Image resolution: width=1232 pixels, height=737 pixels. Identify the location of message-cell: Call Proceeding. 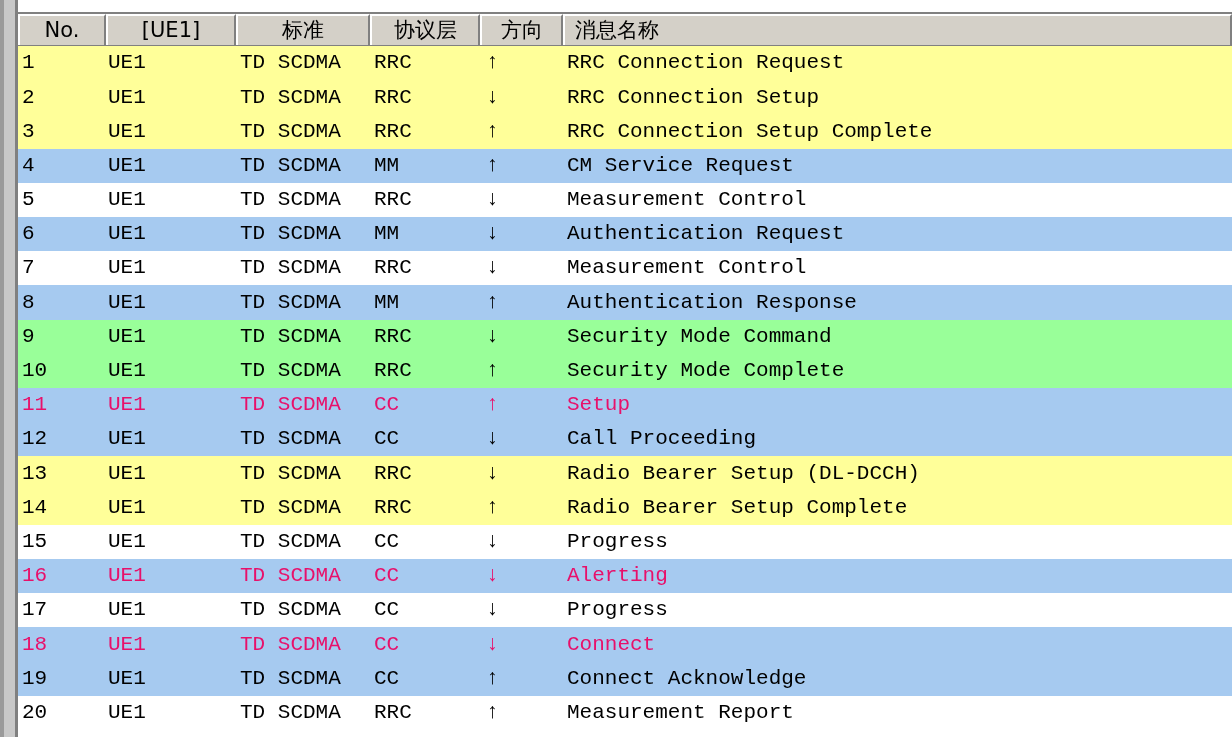
(662, 439).